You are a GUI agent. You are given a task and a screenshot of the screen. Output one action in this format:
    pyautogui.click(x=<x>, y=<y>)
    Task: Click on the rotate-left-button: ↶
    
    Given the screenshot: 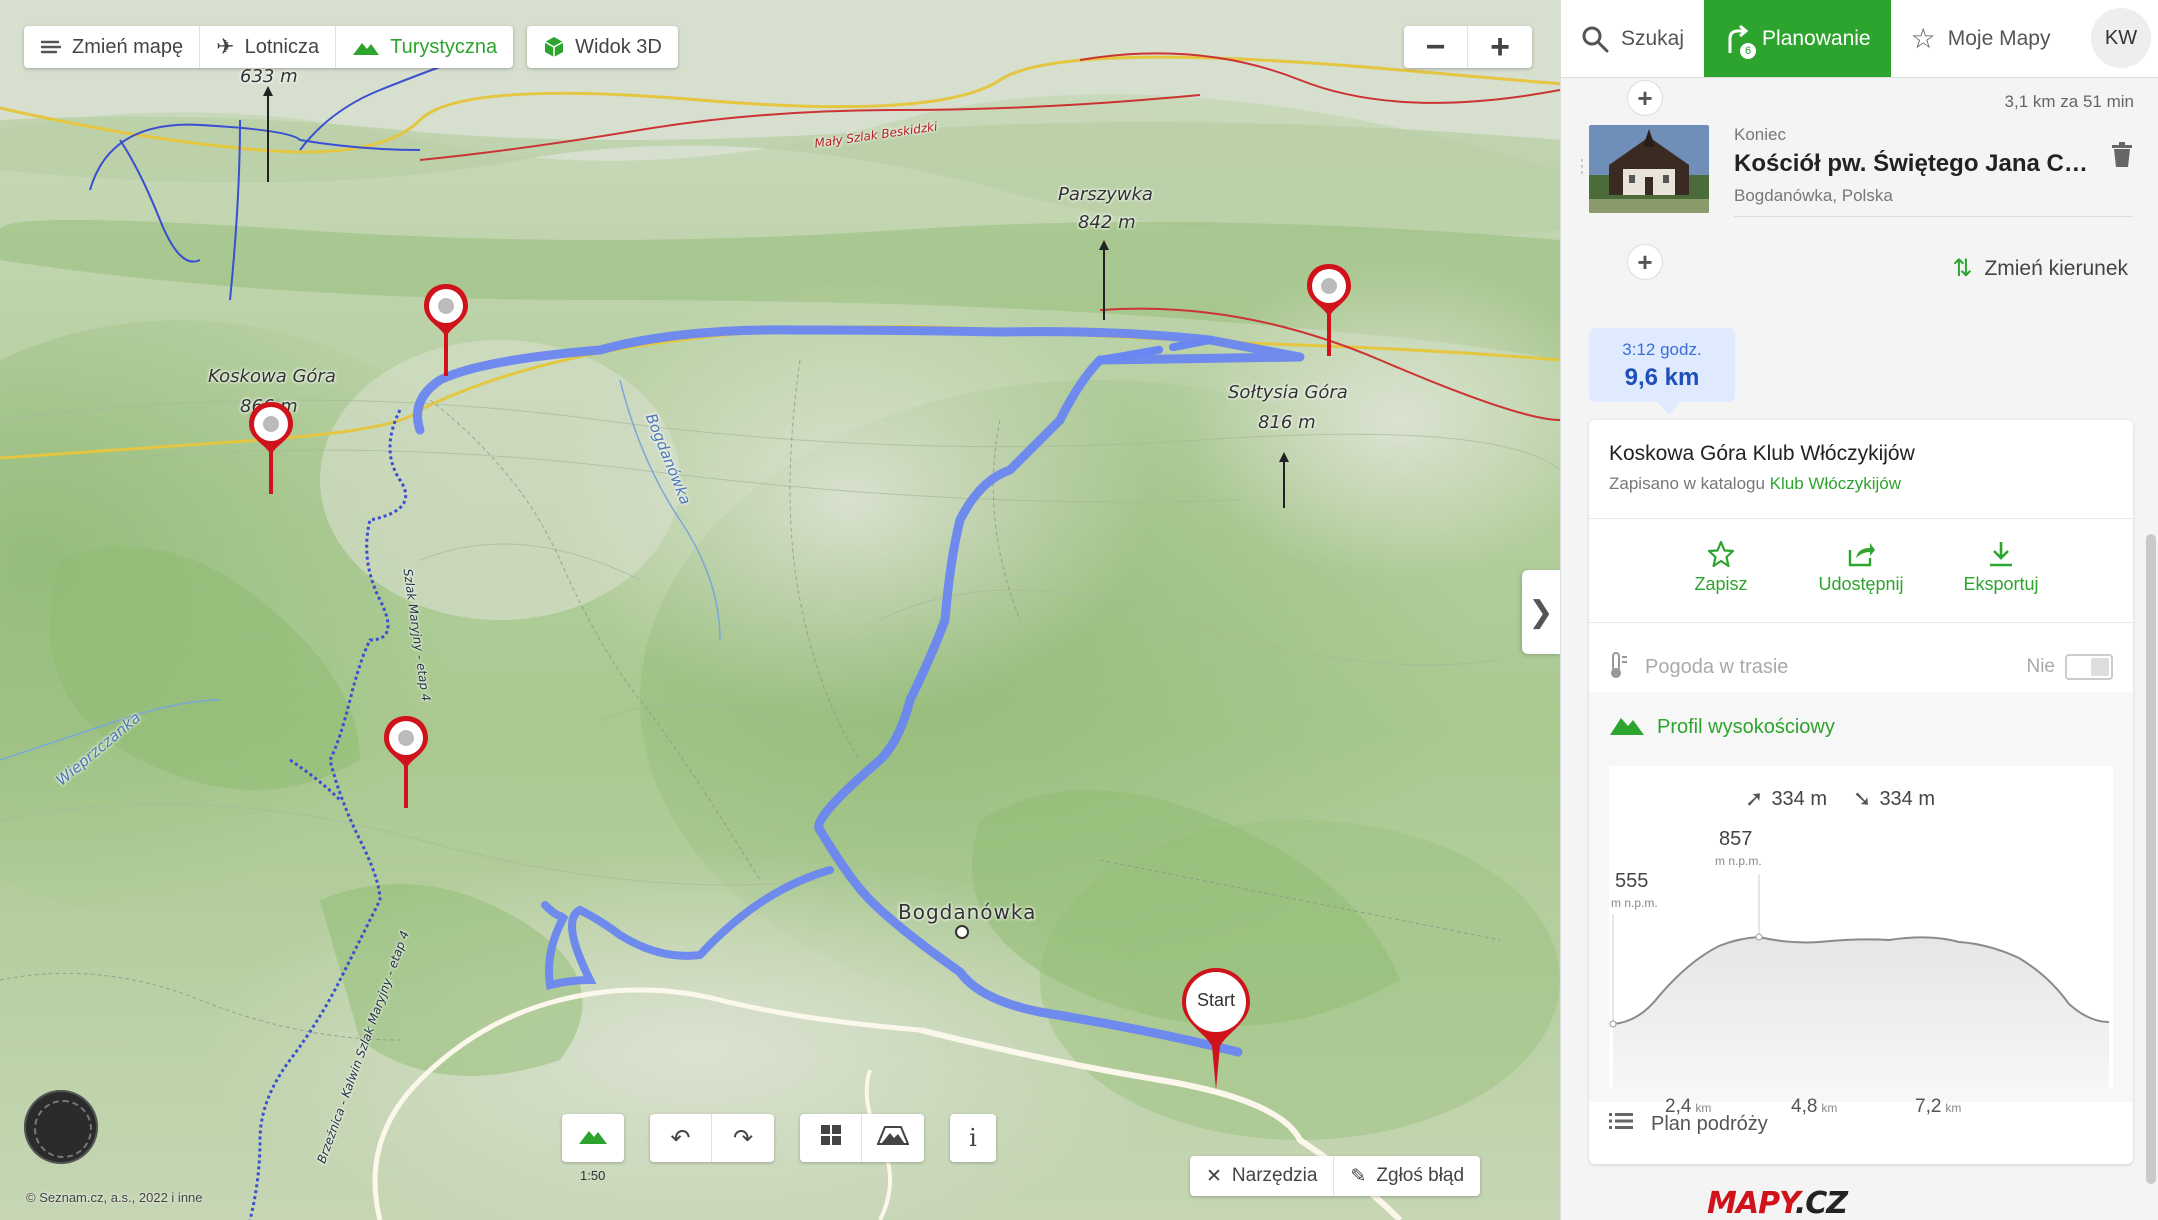 What is the action you would take?
    pyautogui.click(x=681, y=1138)
    